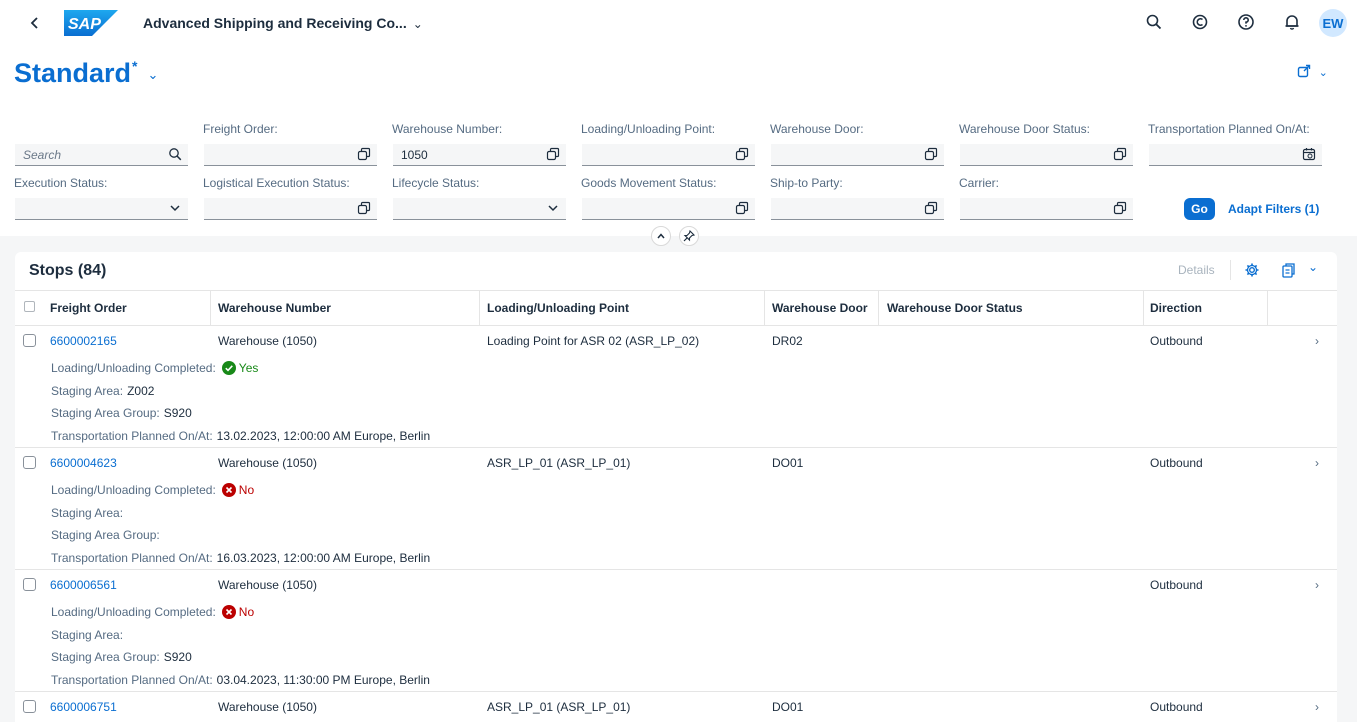 This screenshot has height=722, width=1357. What do you see at coordinates (648, 129) in the screenshot?
I see `loading-point-label: Loading/Unloading Point:` at bounding box center [648, 129].